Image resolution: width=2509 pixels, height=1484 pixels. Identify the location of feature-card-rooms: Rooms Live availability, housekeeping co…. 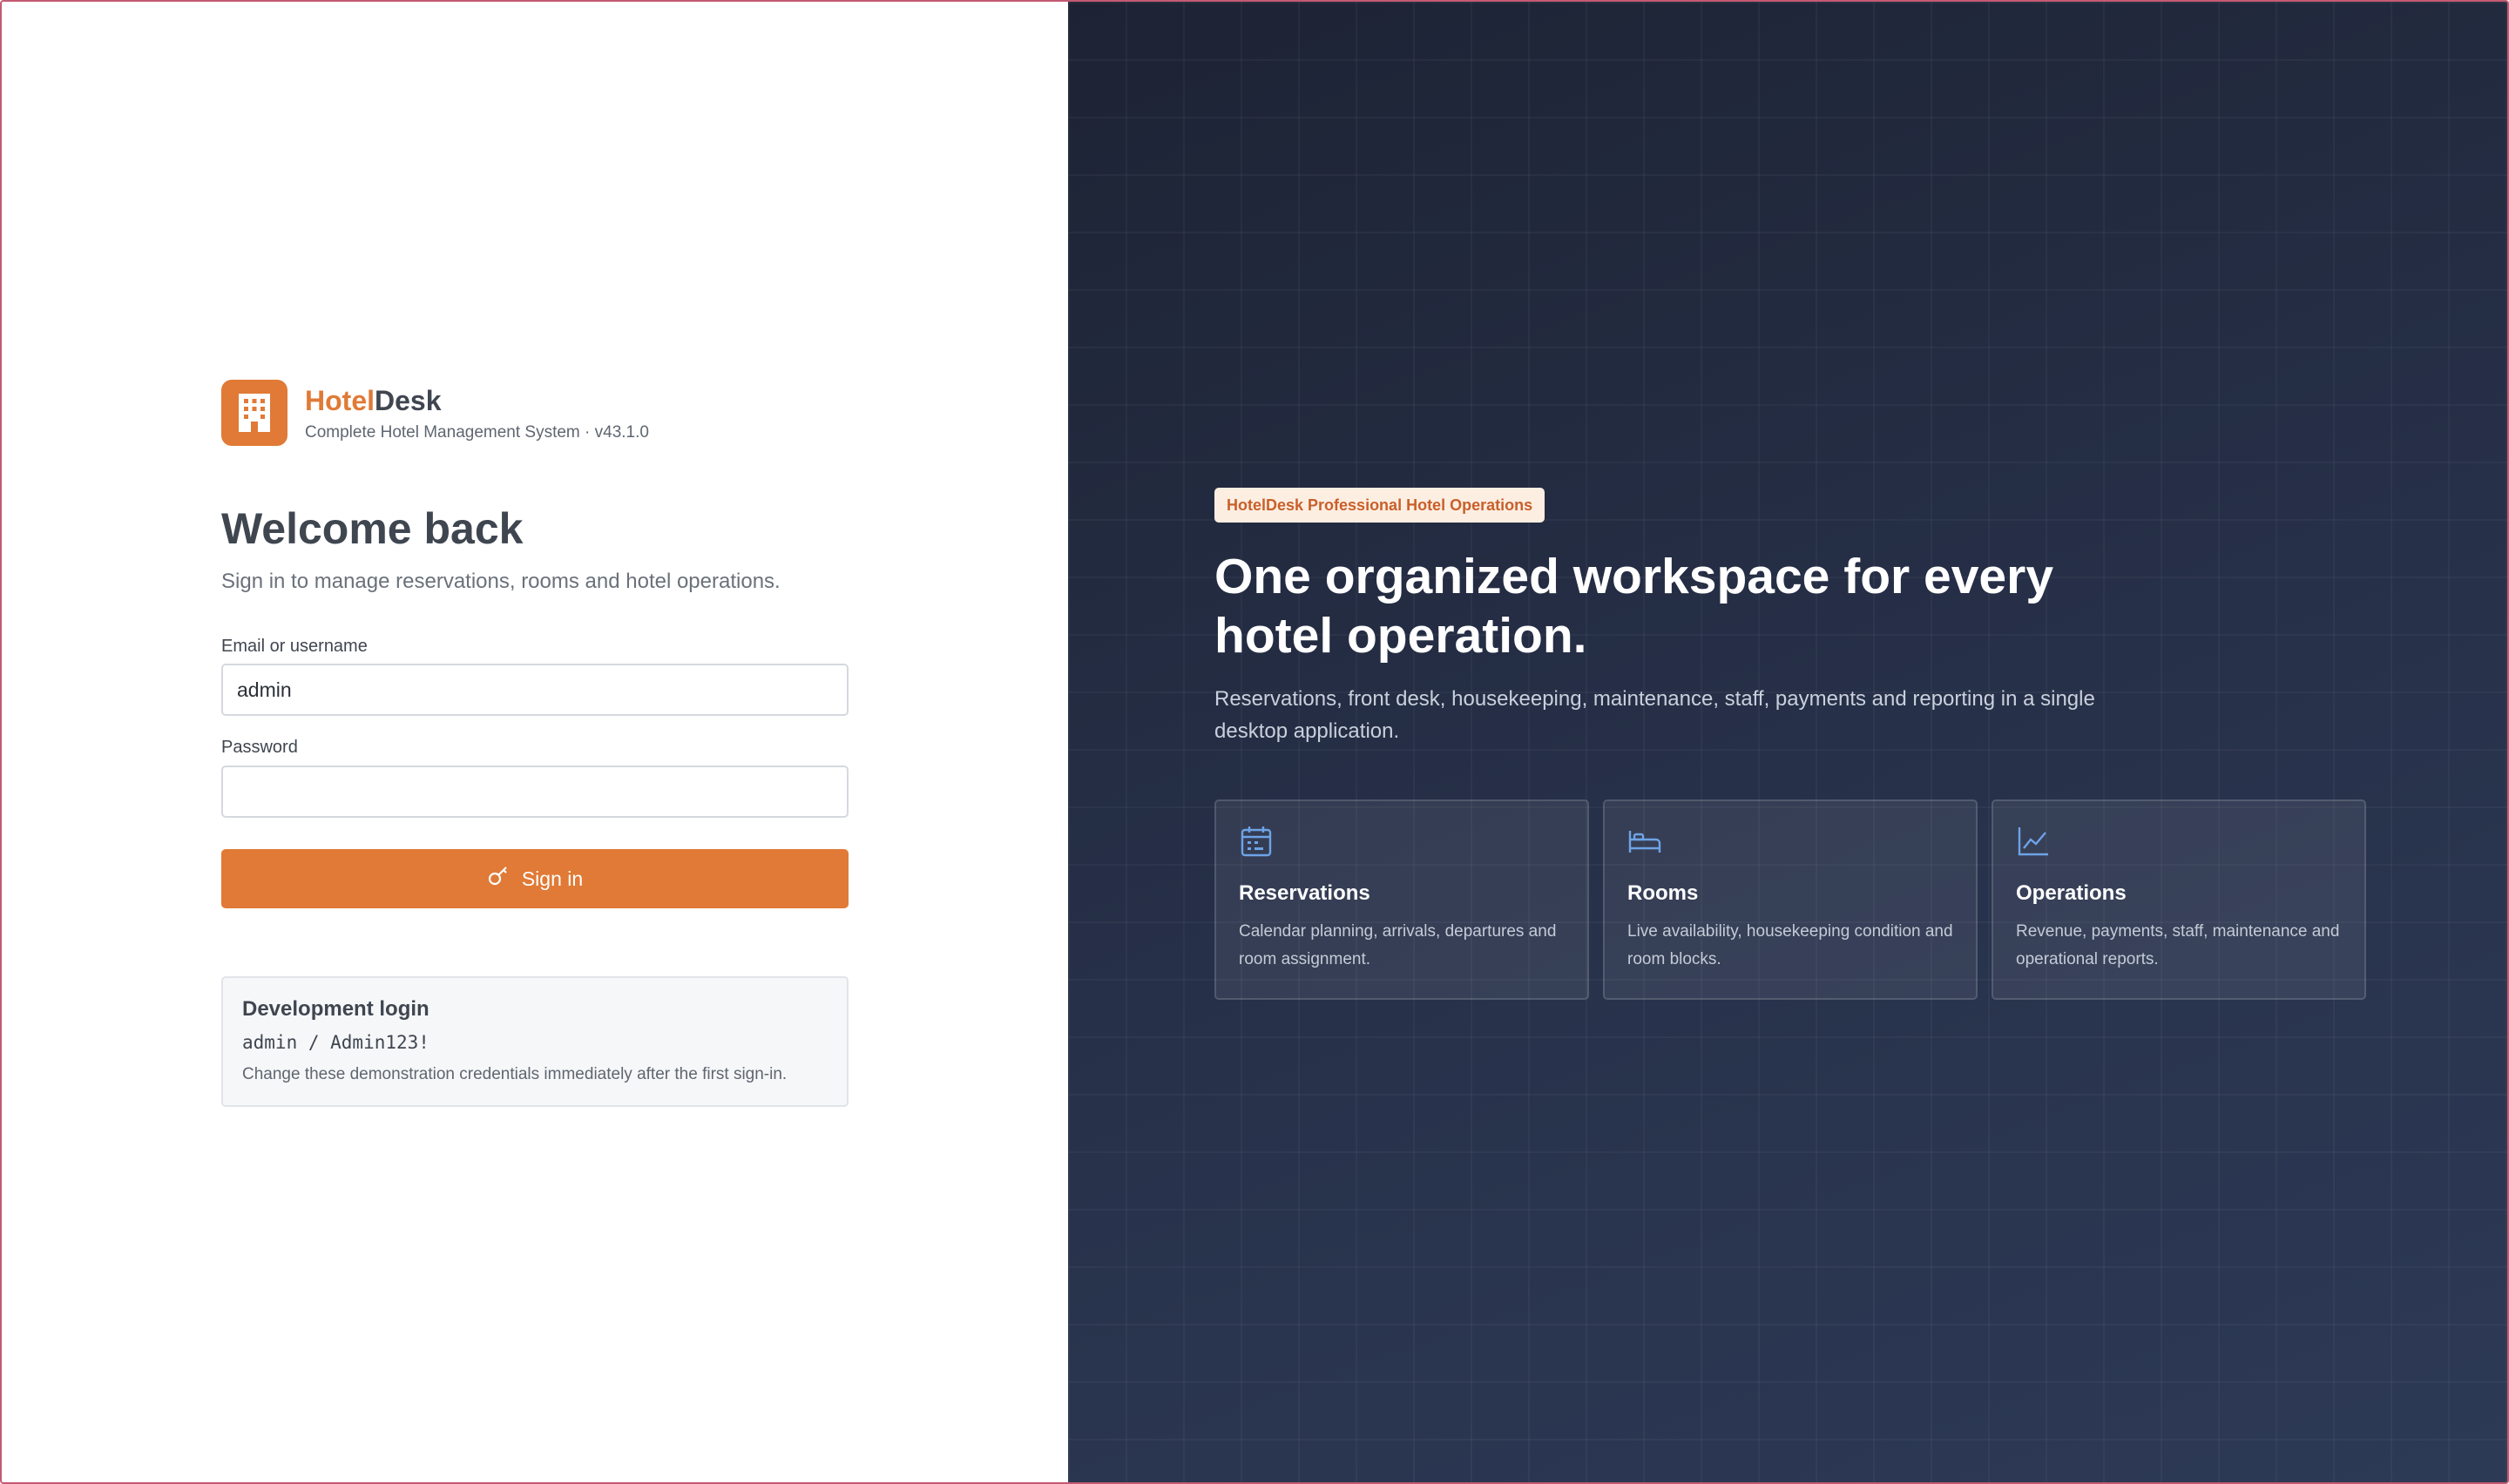
(1790, 899).